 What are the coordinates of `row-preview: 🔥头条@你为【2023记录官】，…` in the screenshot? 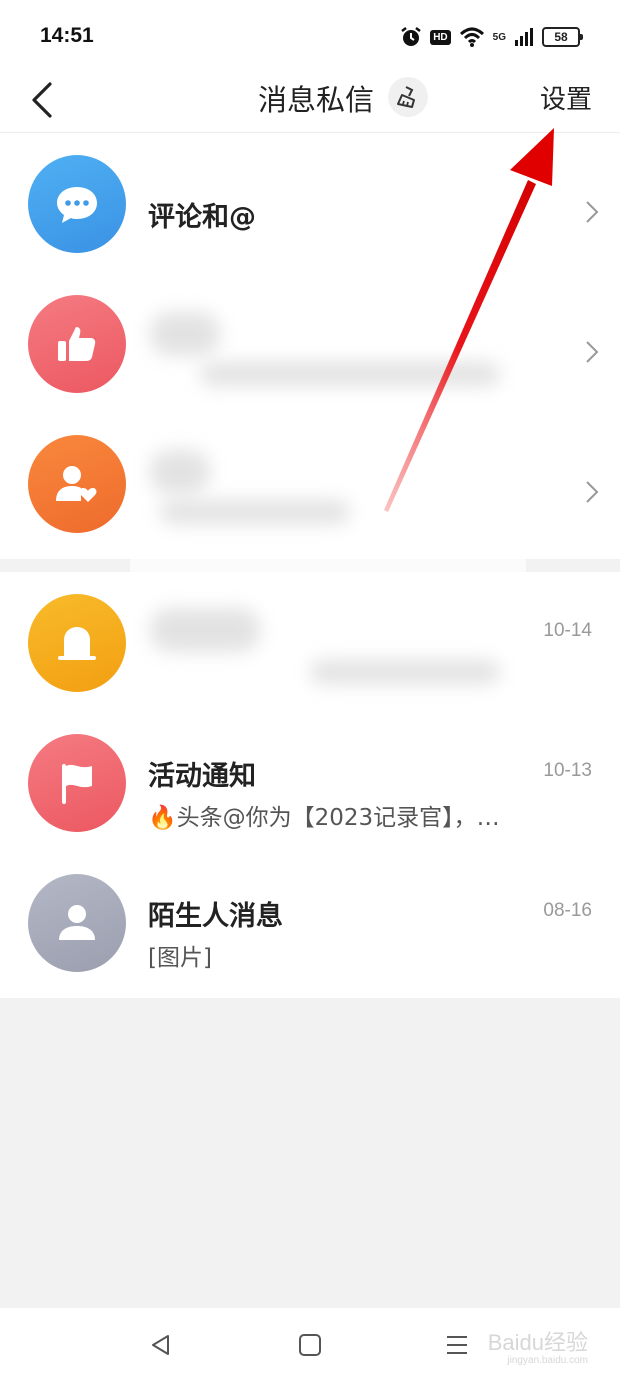 It's located at (324, 818).